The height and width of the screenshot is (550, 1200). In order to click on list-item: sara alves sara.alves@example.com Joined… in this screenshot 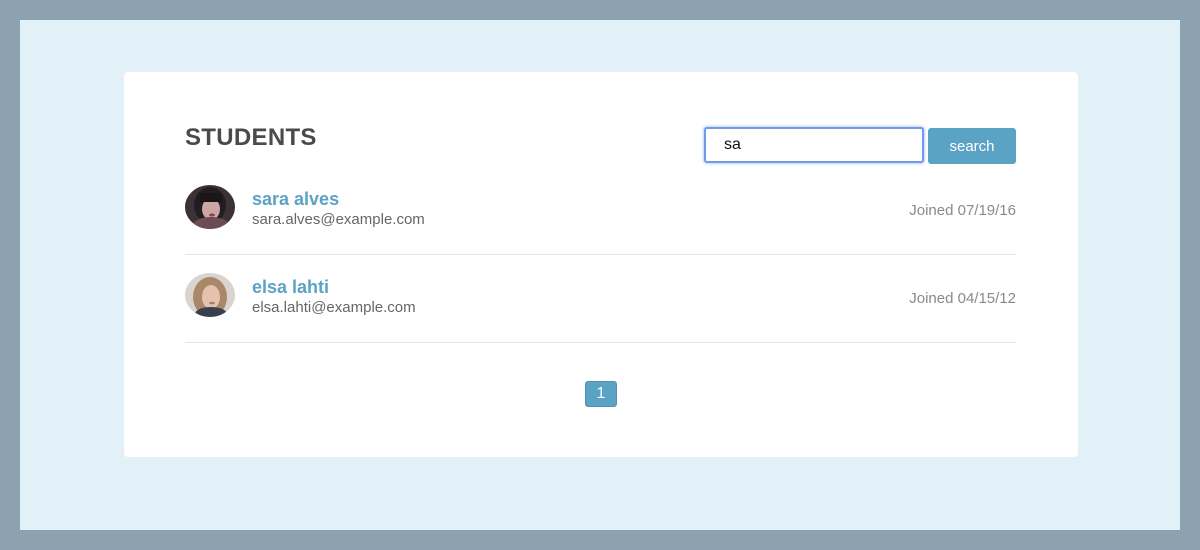, I will do `click(600, 211)`.